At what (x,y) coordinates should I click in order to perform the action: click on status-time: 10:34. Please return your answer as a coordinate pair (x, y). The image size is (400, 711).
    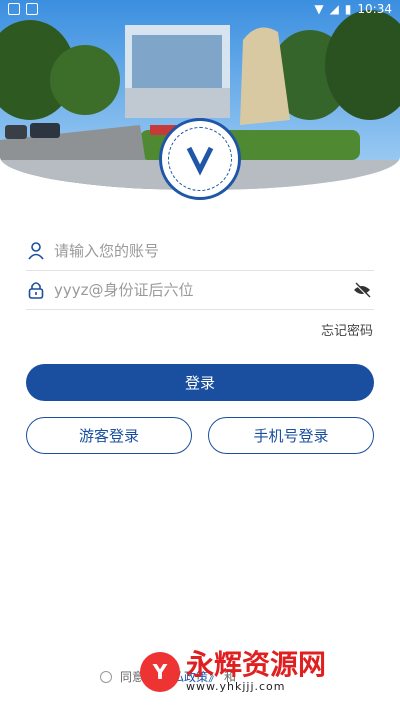
    Looking at the image, I should click on (374, 9).